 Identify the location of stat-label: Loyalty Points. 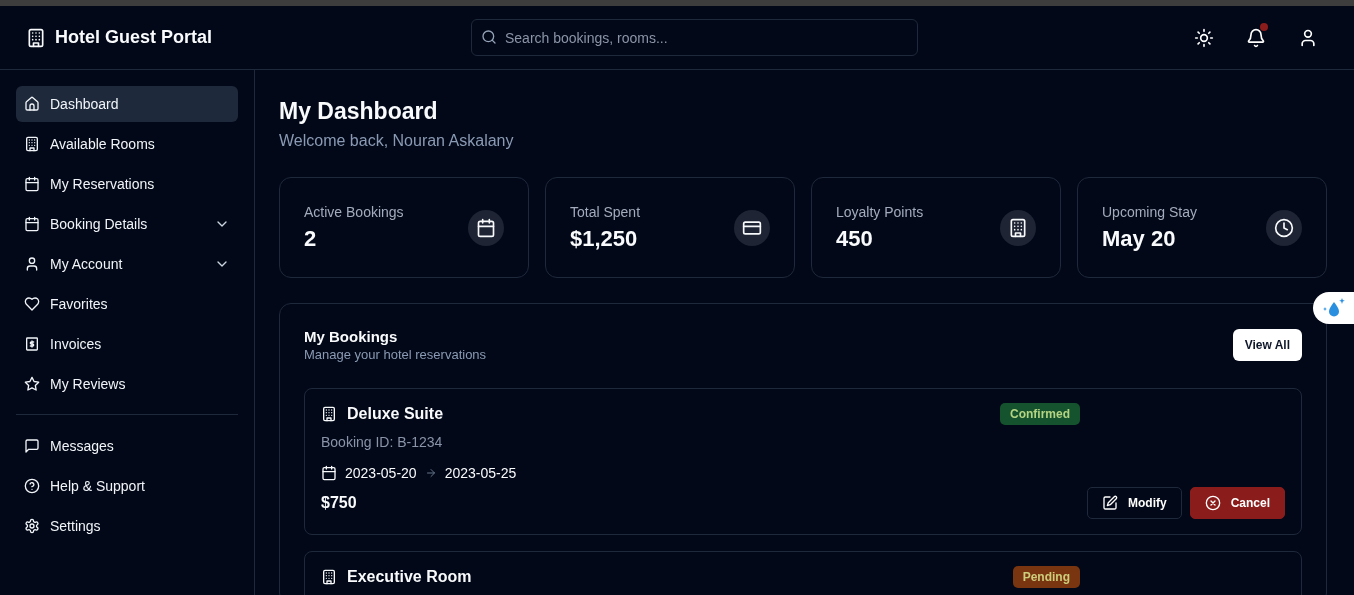
(880, 211).